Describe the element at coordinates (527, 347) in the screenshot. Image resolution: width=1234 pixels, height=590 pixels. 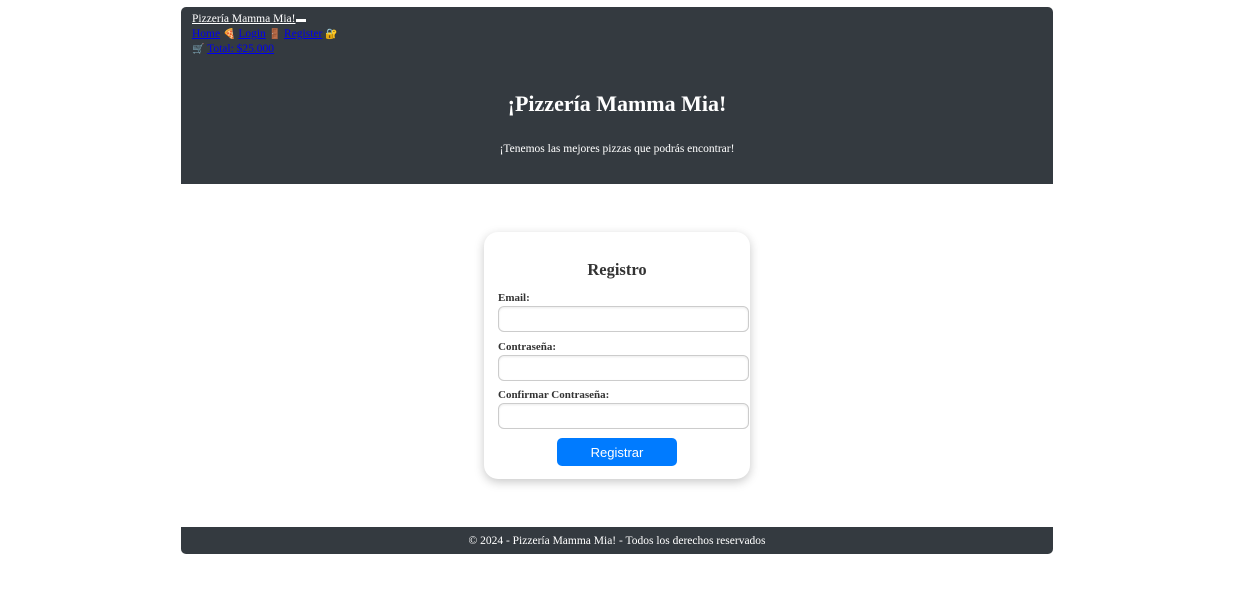
I see `password-label: Contraseña:` at that location.